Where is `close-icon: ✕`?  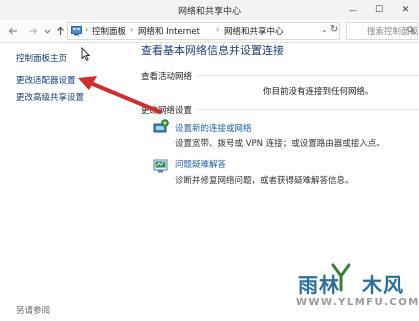
close-icon: ✕ is located at coordinates (405, 10).